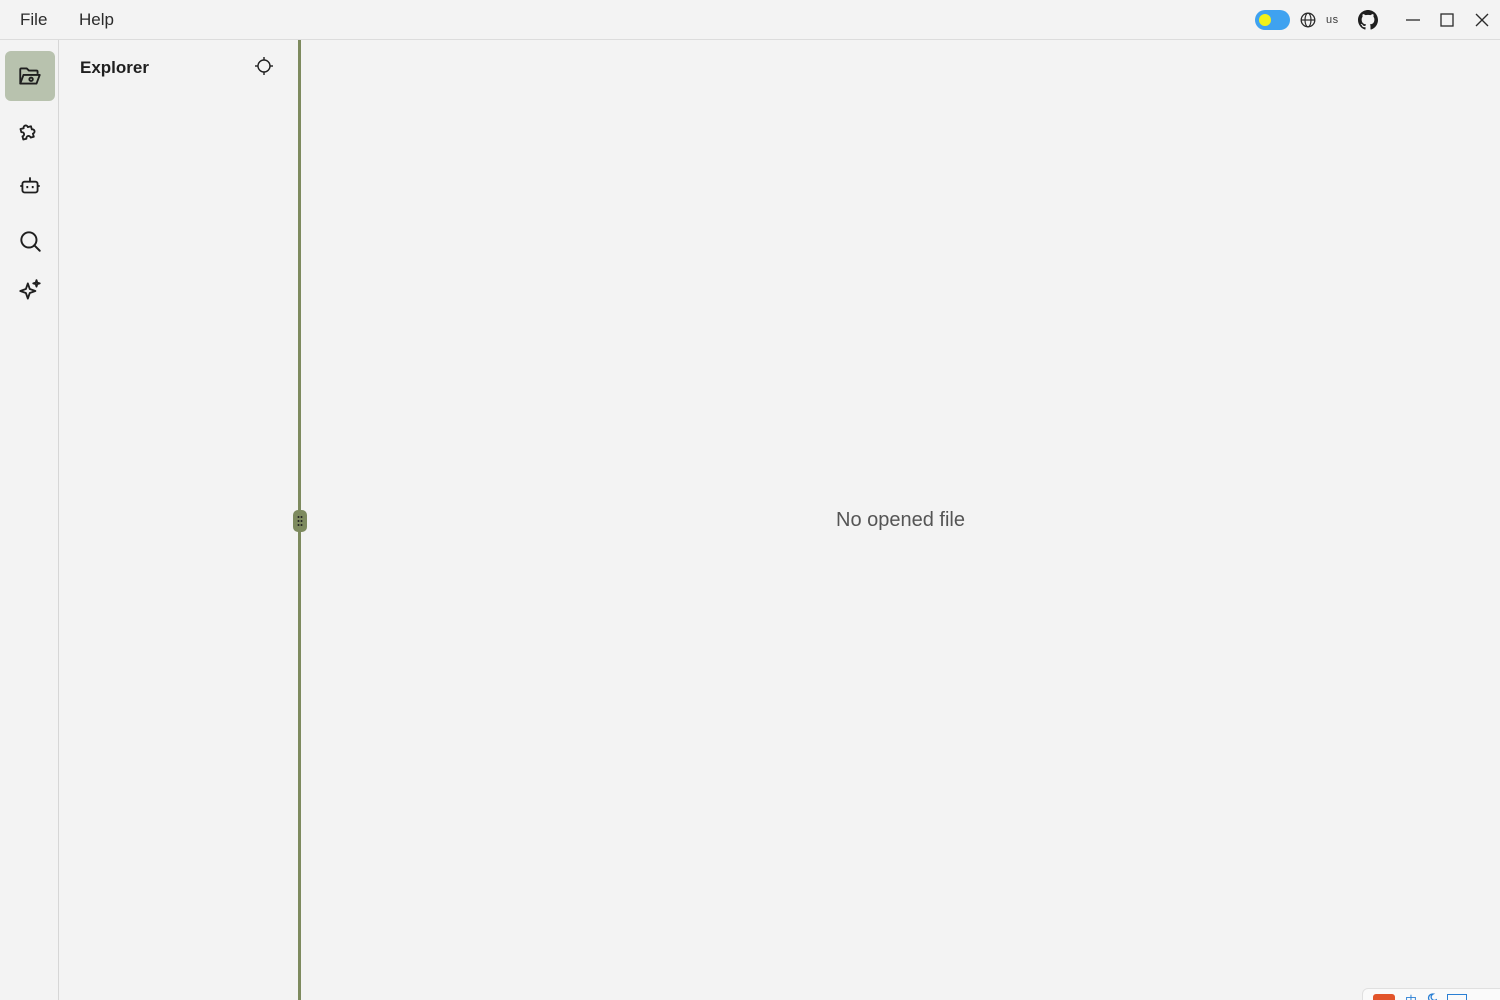 Image resolution: width=1500 pixels, height=1000 pixels. I want to click on folder-open-icon, so click(30, 76).